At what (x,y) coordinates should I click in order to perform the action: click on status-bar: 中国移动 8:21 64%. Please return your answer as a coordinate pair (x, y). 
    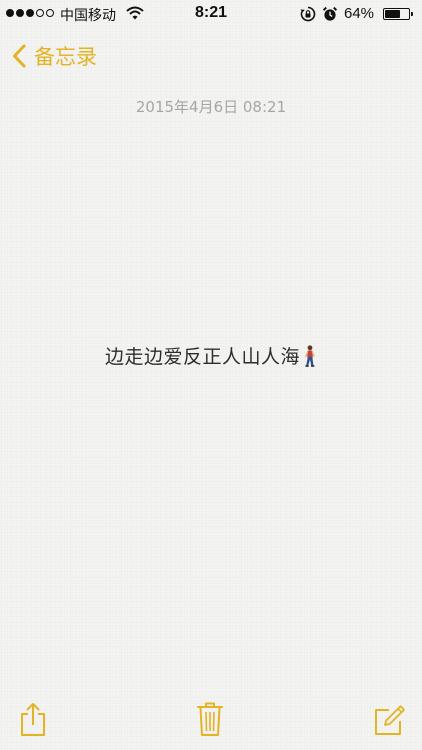
    Looking at the image, I should click on (211, 14).